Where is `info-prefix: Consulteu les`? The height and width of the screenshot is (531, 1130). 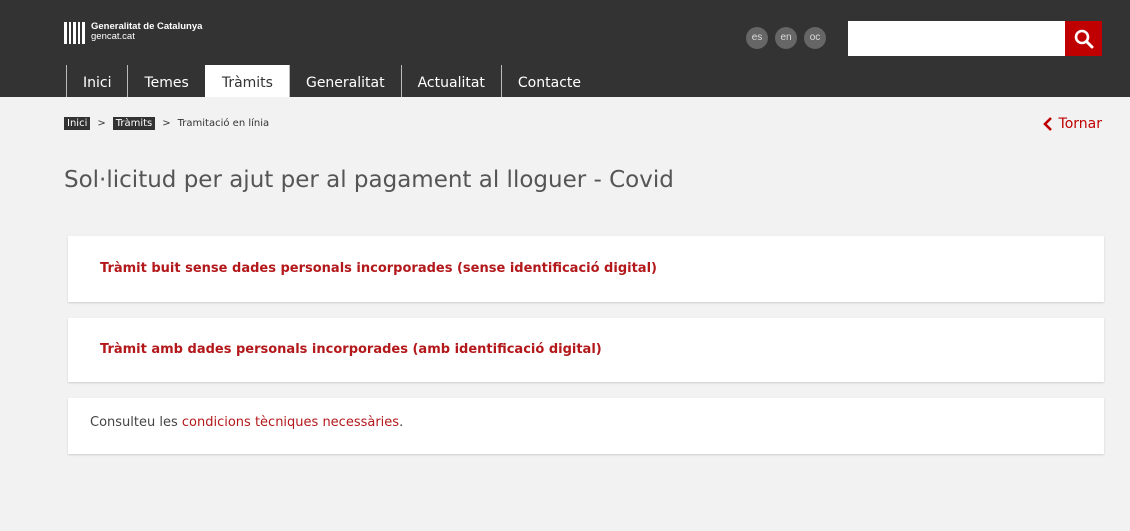 info-prefix: Consulteu les is located at coordinates (136, 422).